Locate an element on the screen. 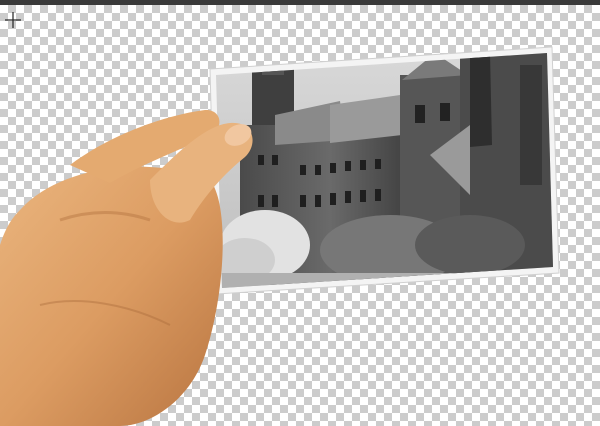 The width and height of the screenshot is (600, 426). crosshair-icon is located at coordinates (13, 20).